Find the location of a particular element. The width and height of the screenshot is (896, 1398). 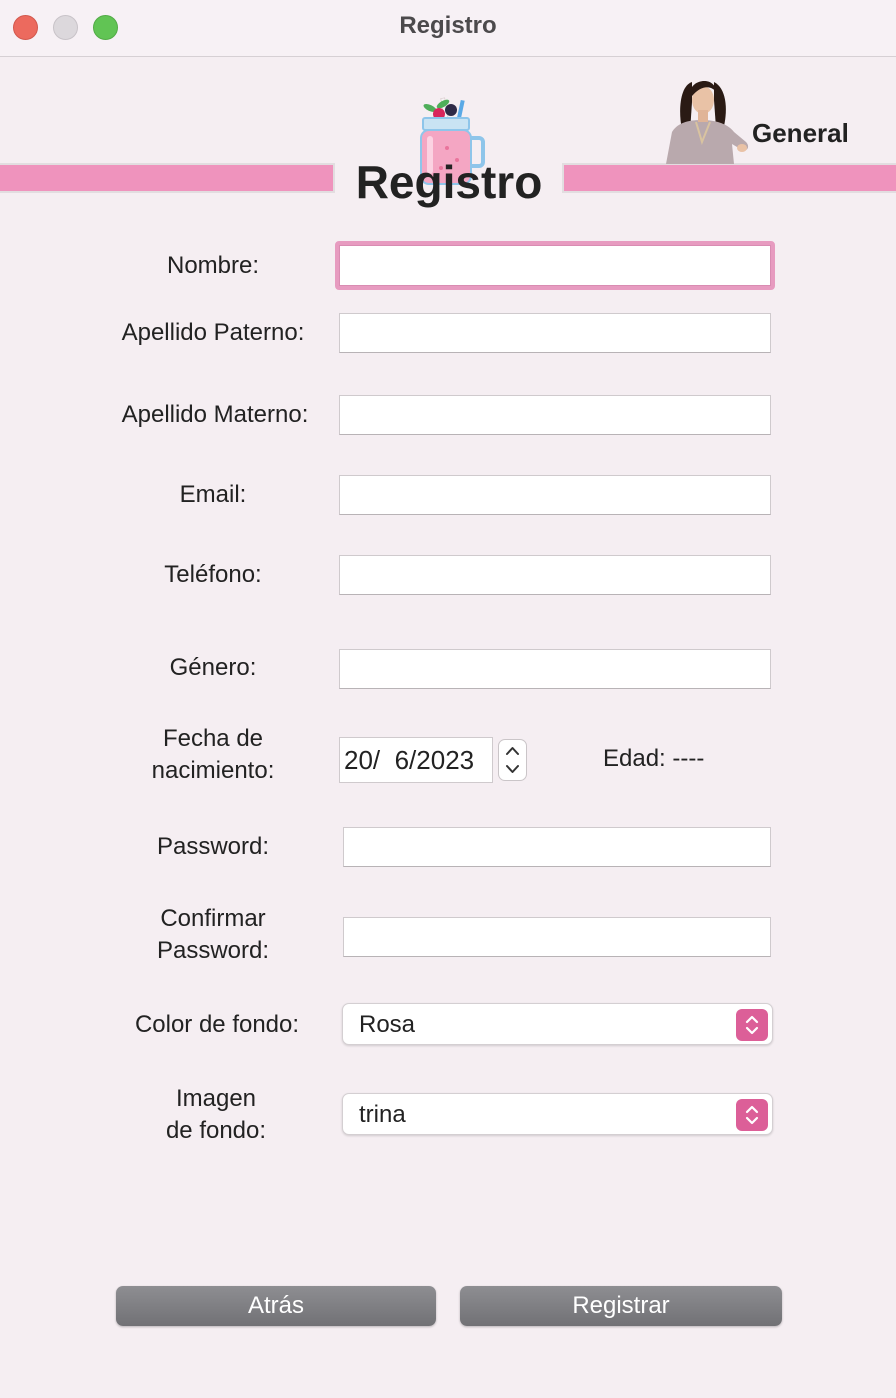

imagen-fondo-value: trina is located at coordinates (382, 1114).